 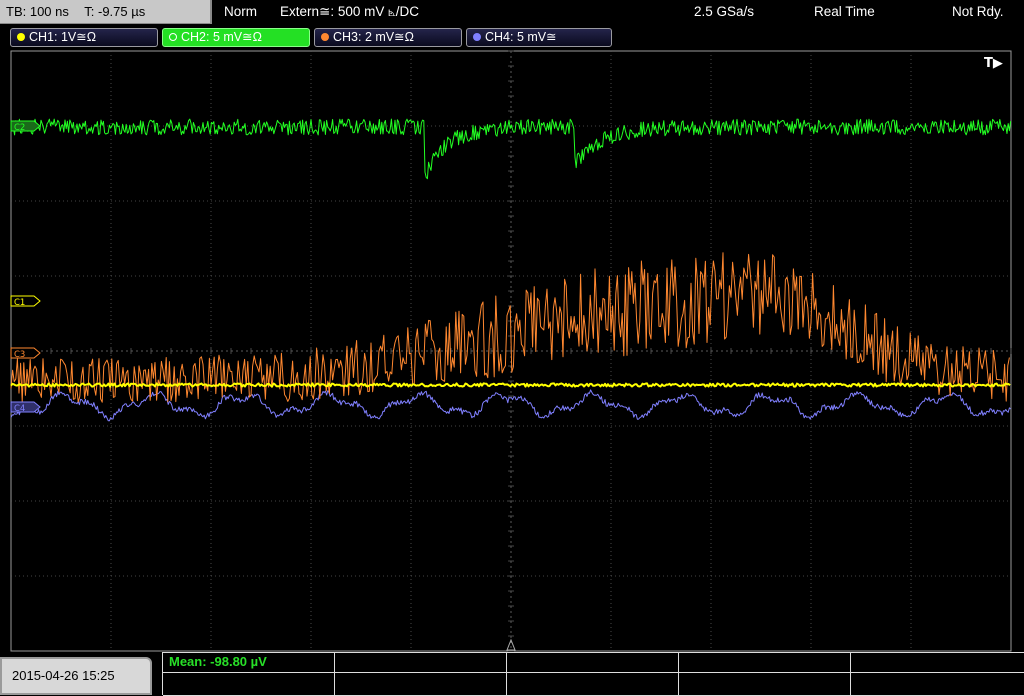 I want to click on timebase-label: TB: 100 ns, so click(x=37, y=11).